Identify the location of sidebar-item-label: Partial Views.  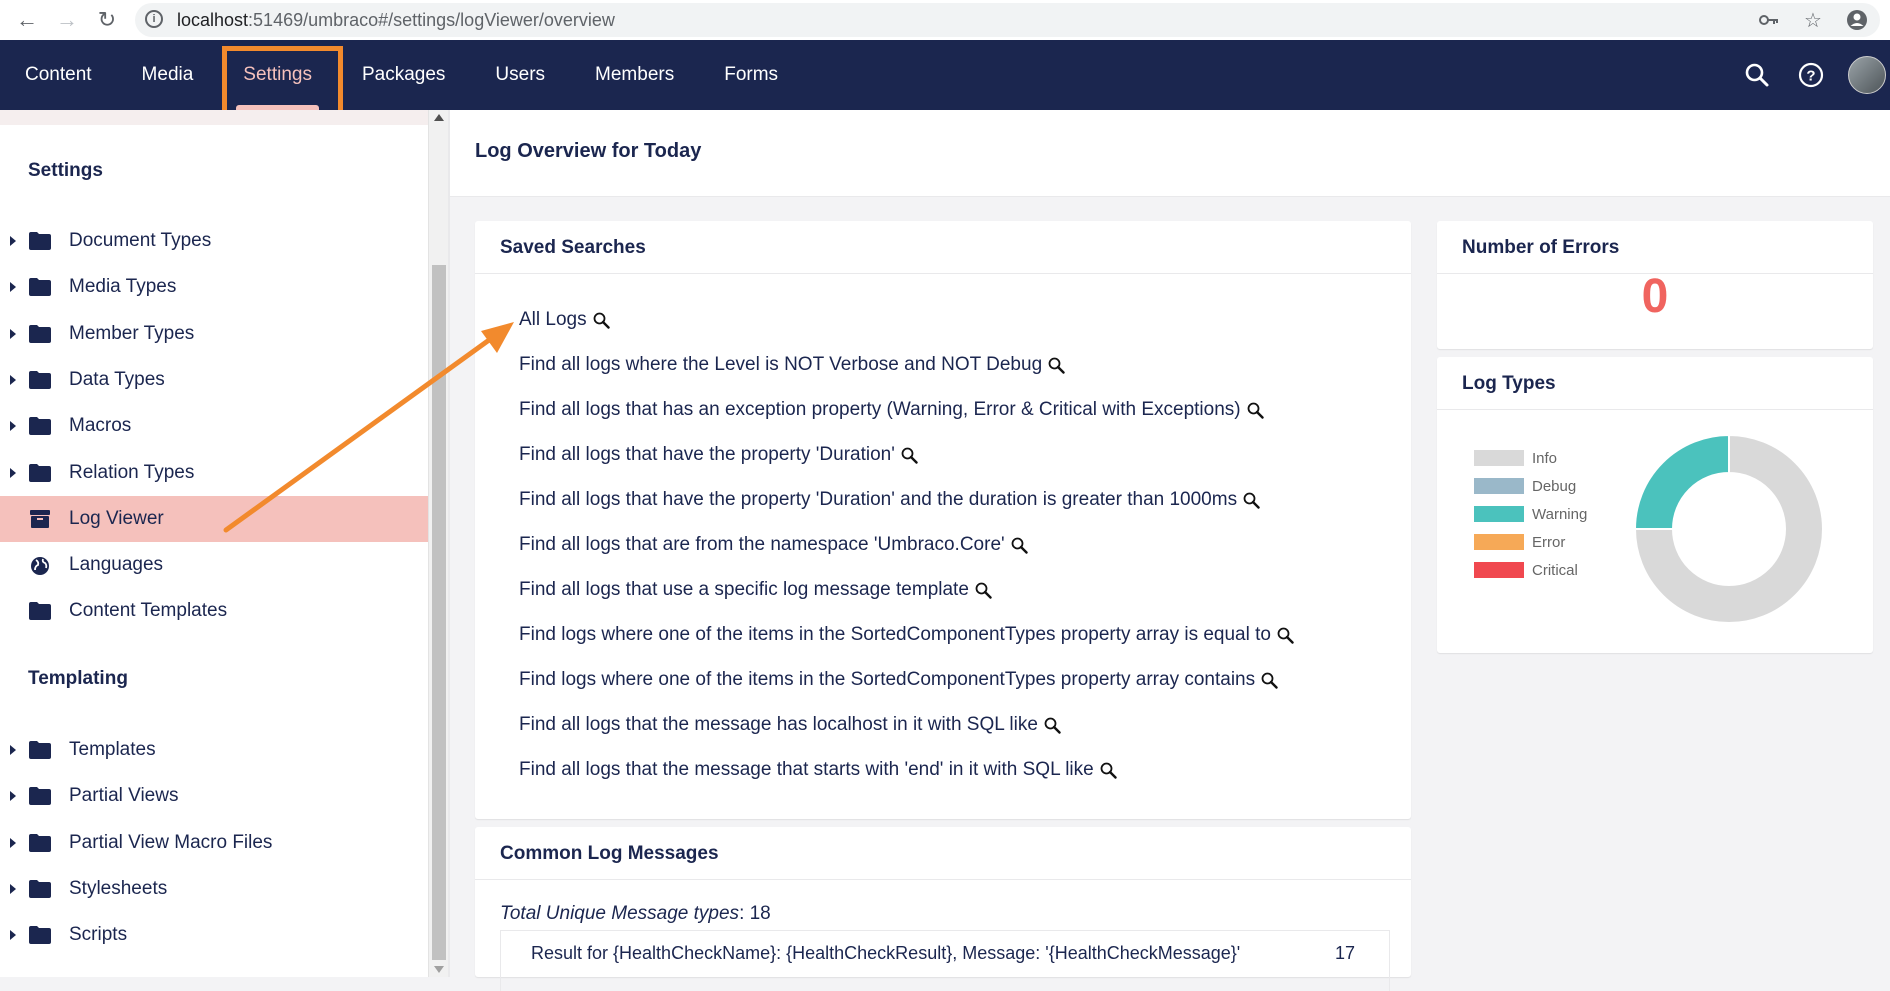
(124, 796).